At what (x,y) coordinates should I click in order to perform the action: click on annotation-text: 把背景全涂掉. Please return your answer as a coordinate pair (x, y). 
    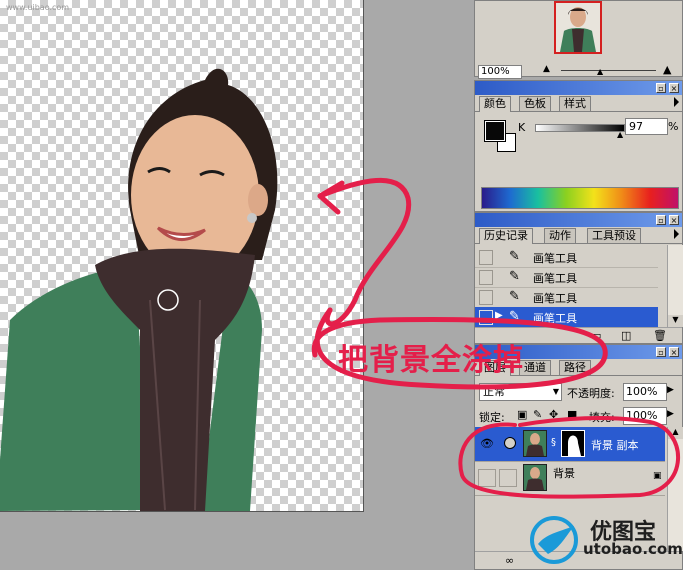
    Looking at the image, I should click on (431, 360).